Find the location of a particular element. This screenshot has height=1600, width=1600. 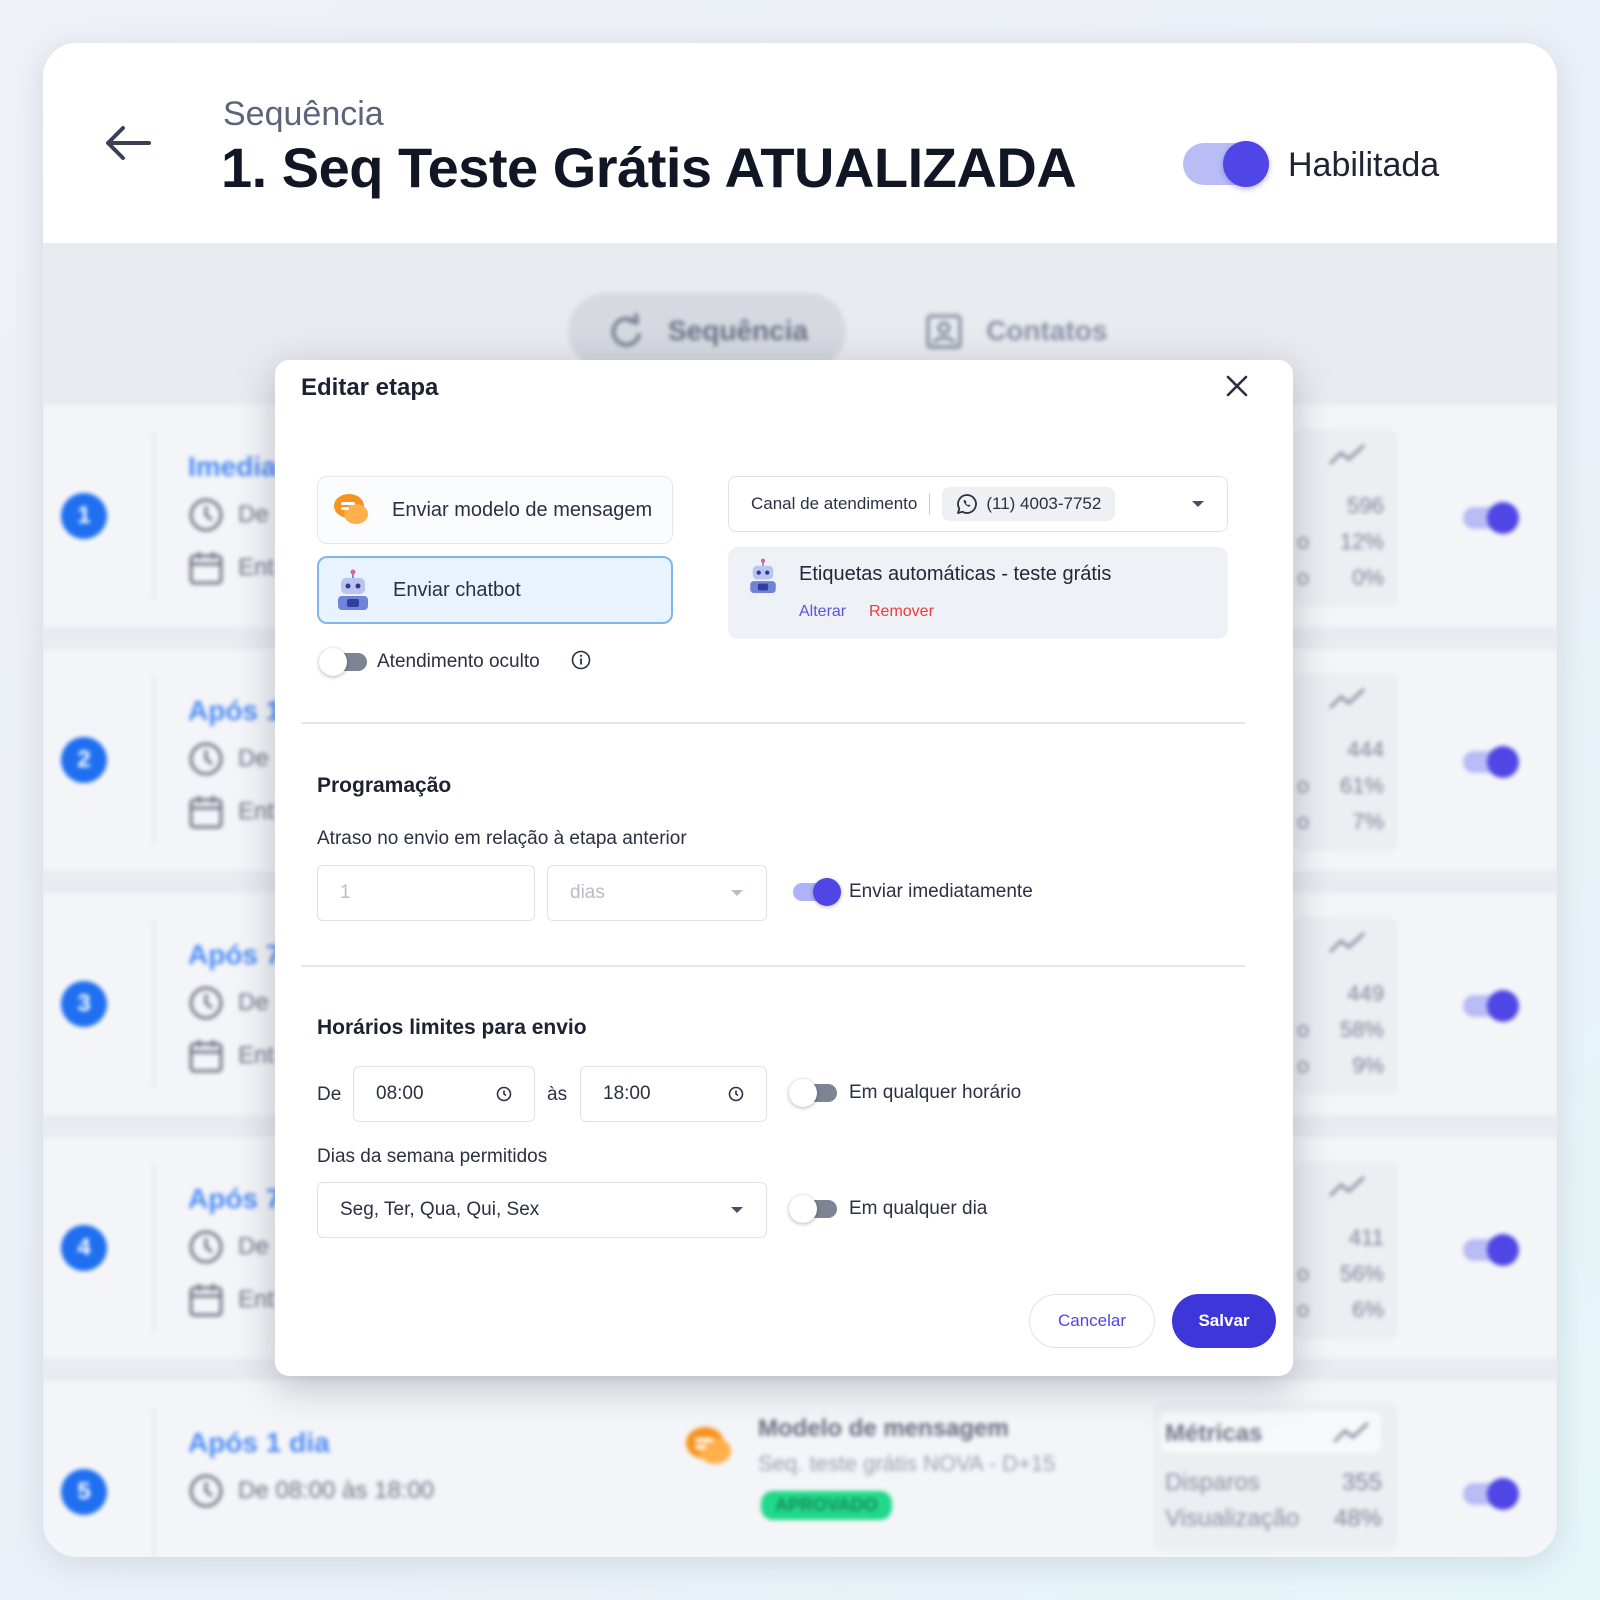

cancel-button: Cancelar is located at coordinates (1092, 1321).